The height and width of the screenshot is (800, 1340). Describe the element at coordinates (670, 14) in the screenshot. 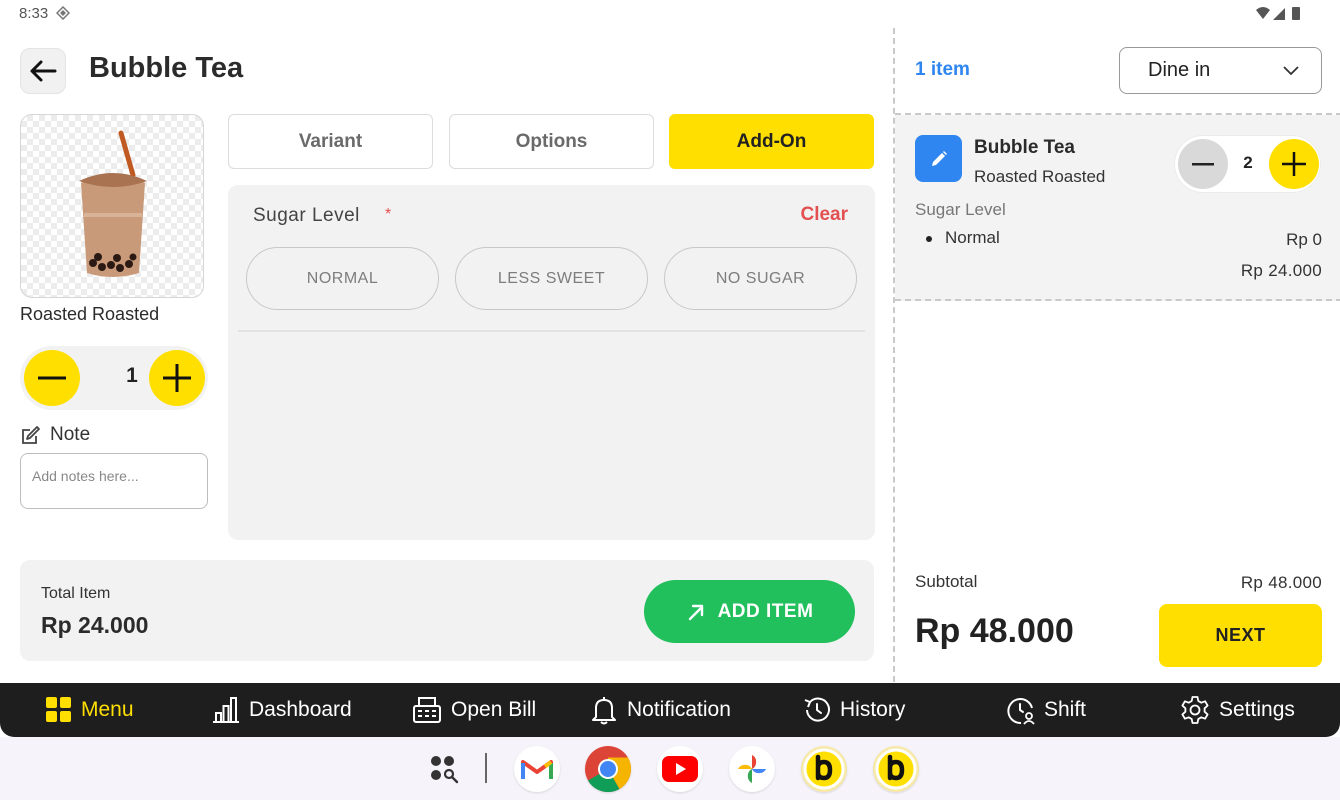

I see `status-bar: 8:33` at that location.